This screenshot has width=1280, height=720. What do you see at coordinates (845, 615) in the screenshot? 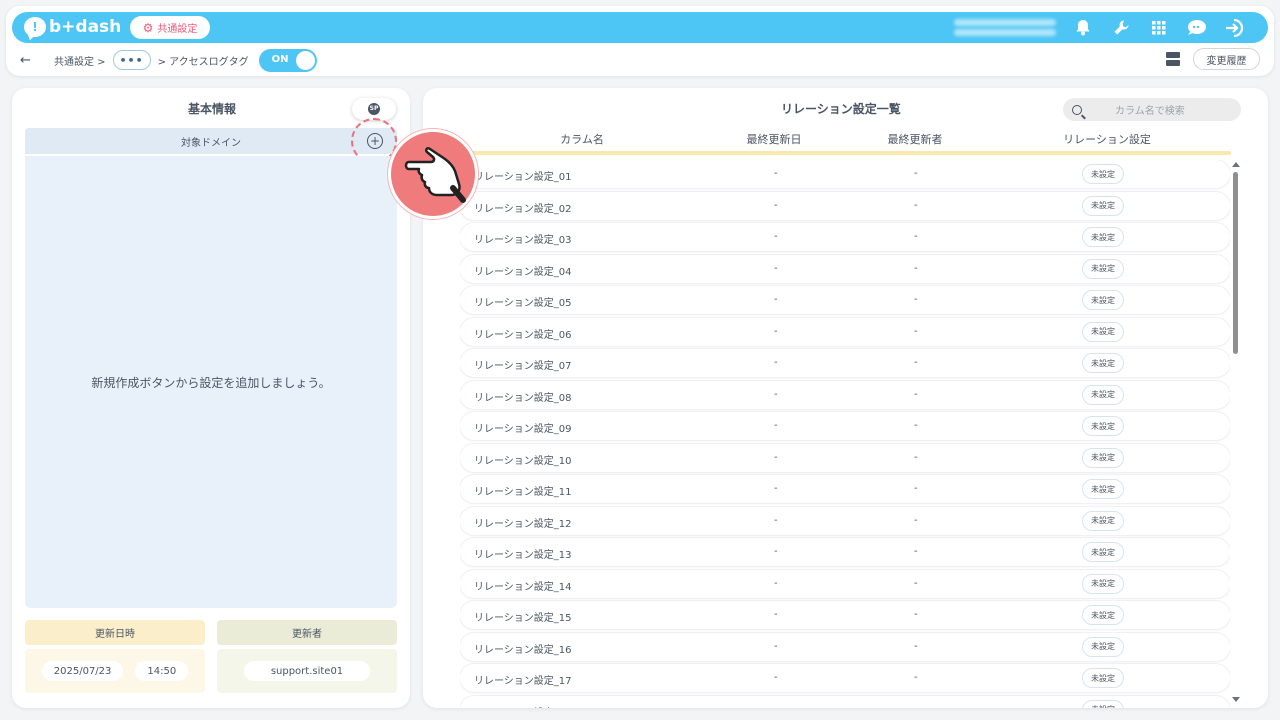
I see `table-row: リレーション設定_15 - - 未設定` at bounding box center [845, 615].